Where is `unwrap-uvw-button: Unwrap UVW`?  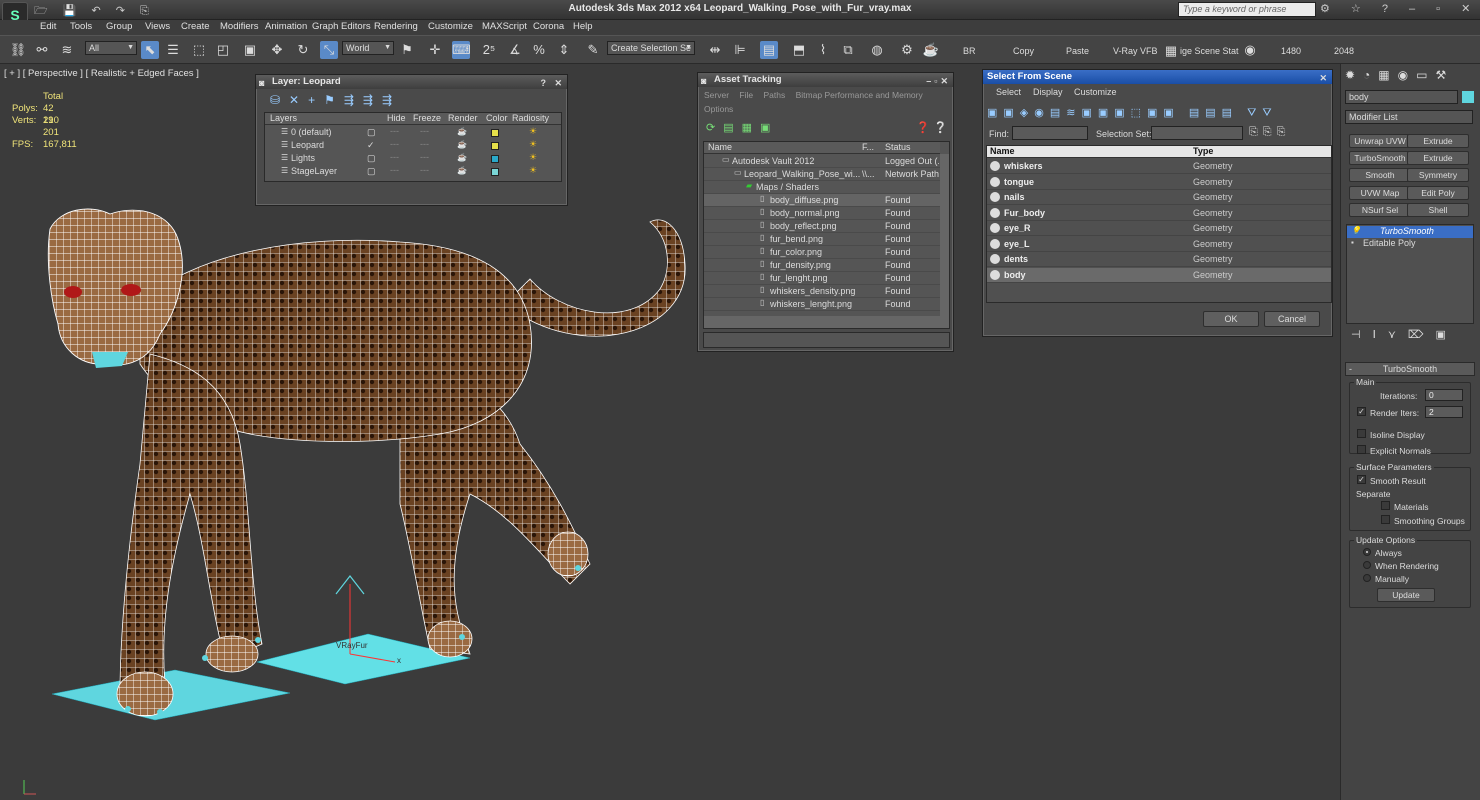
unwrap-uvw-button: Unwrap UVW is located at coordinates (1380, 141).